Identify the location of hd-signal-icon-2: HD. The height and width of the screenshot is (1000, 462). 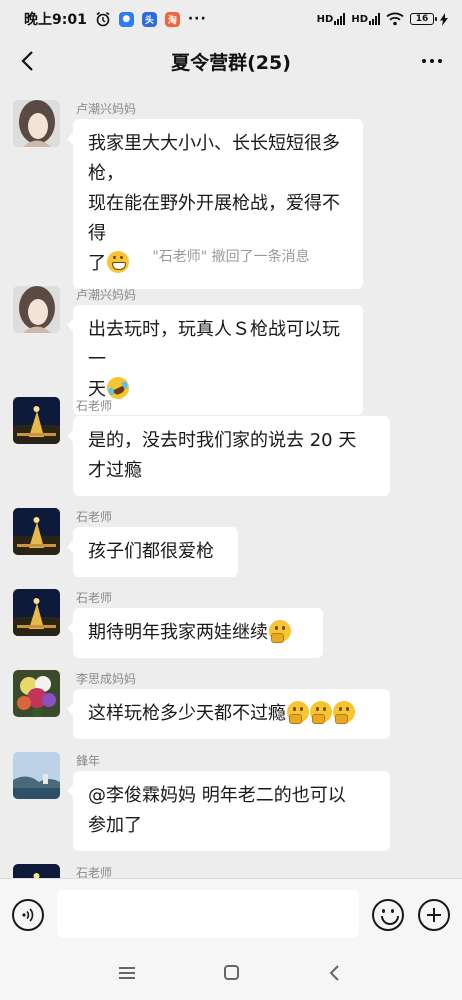
(365, 19).